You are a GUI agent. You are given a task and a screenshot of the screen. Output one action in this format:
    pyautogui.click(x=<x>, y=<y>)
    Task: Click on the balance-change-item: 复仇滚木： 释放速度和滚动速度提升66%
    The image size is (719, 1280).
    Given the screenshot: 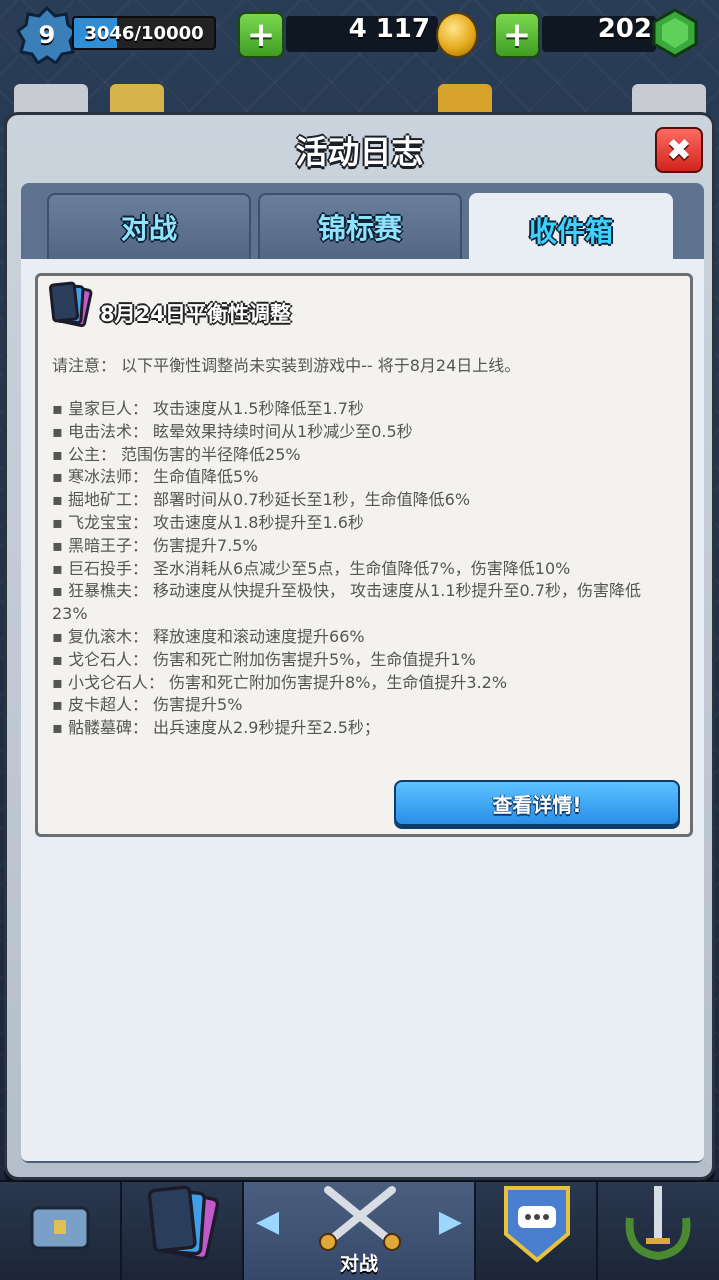 What is the action you would take?
    pyautogui.click(x=354, y=637)
    